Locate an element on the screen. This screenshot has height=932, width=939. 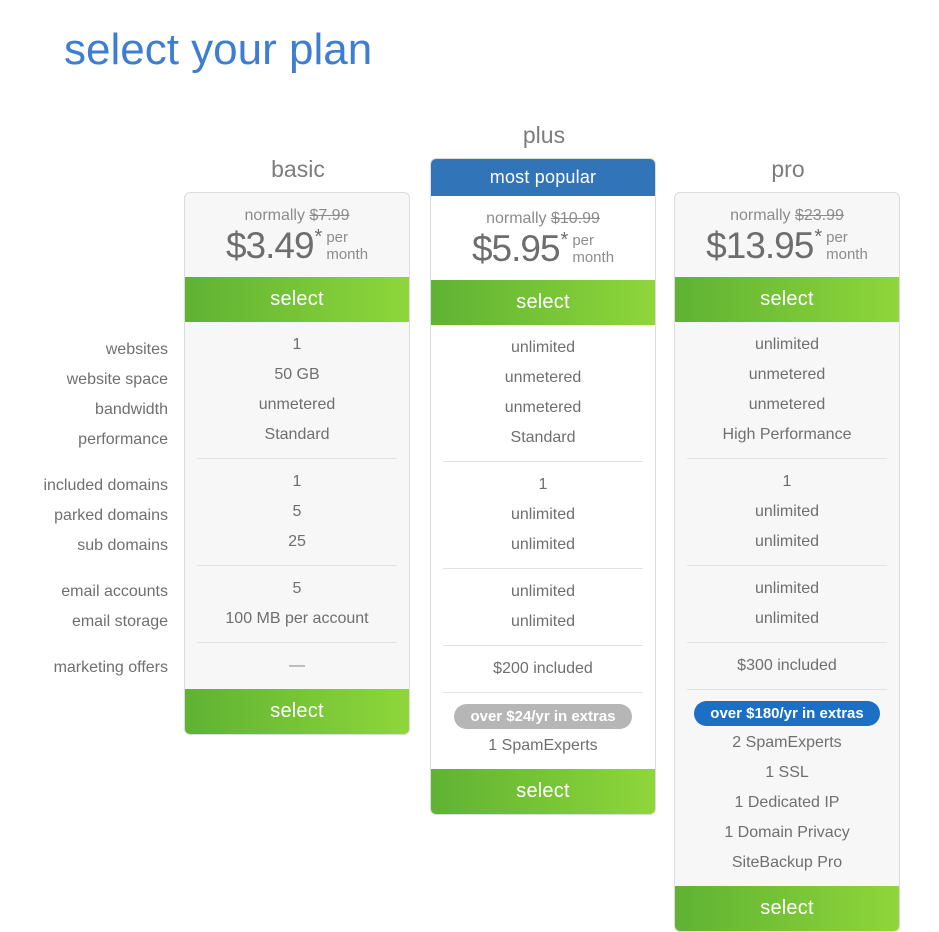
current-price-line-plus: $5.95 * per month is located at coordinates (543, 249).